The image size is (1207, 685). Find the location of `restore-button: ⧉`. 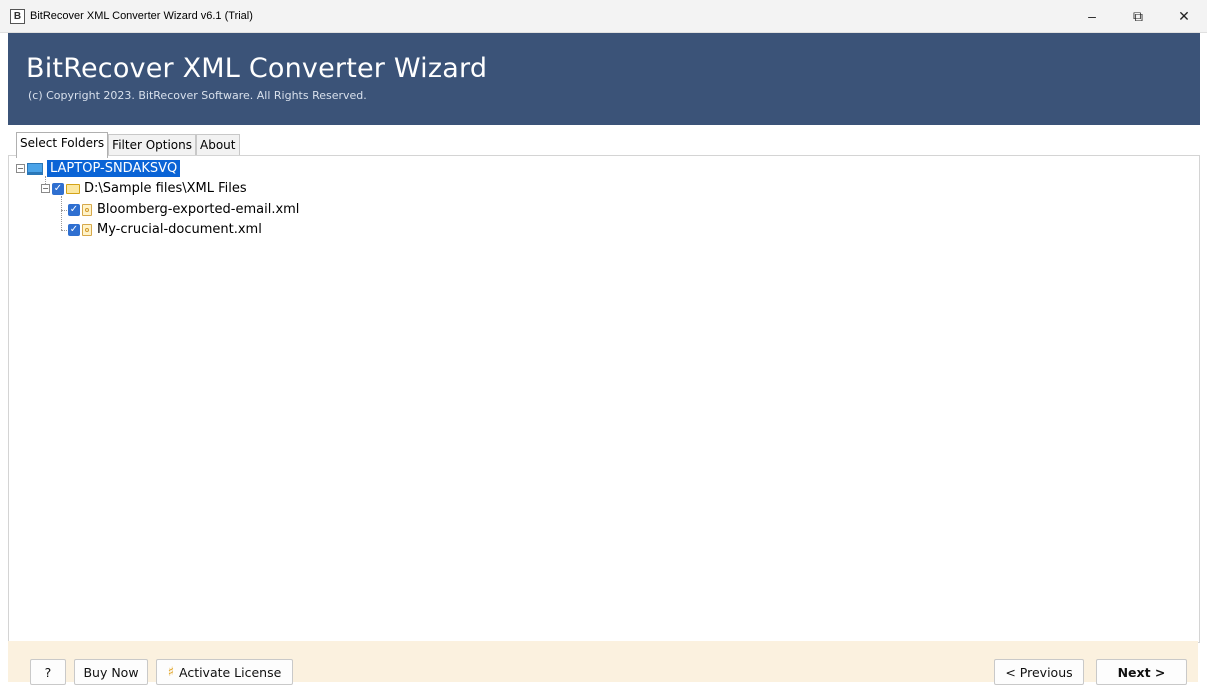

restore-button: ⧉ is located at coordinates (1138, 16).